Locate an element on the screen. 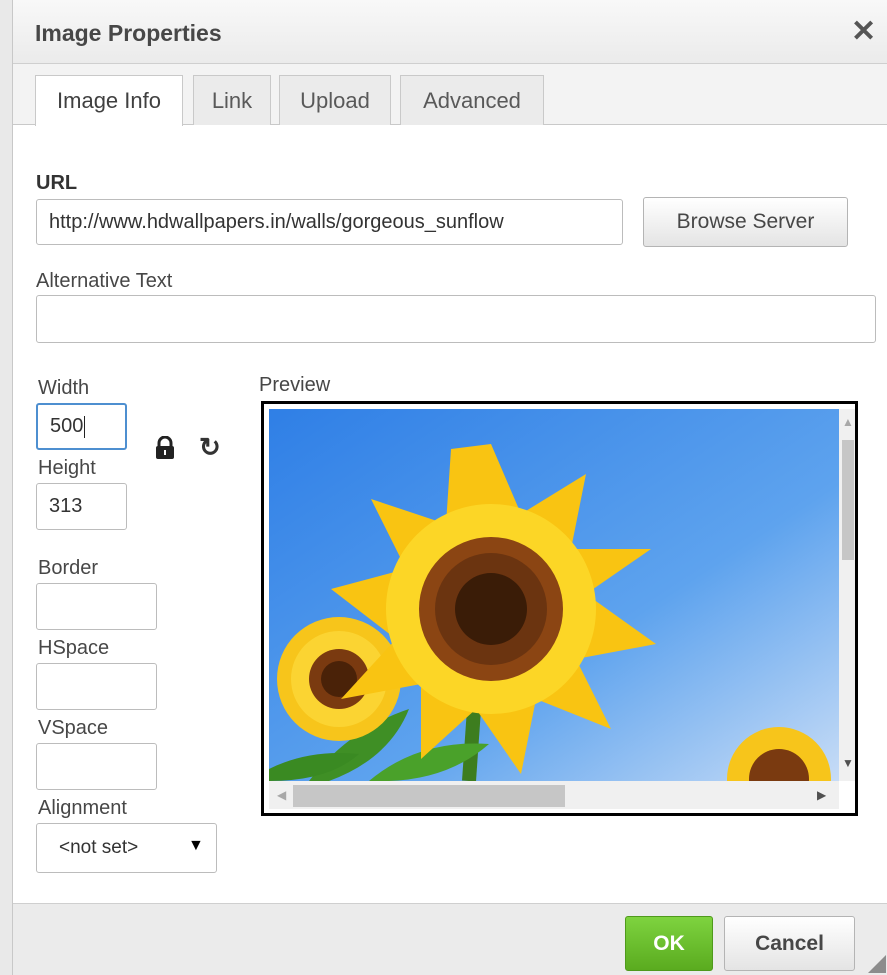  scroll-left-icon: ◀ is located at coordinates (281, 795).